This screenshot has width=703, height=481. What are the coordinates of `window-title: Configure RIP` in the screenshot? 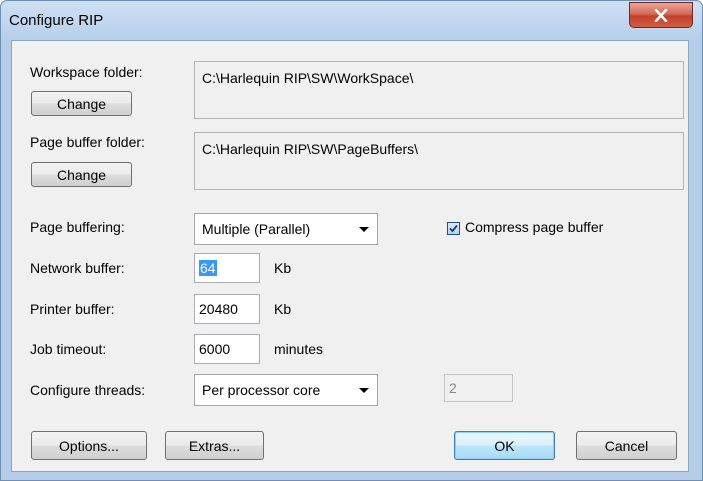 It's located at (56, 20).